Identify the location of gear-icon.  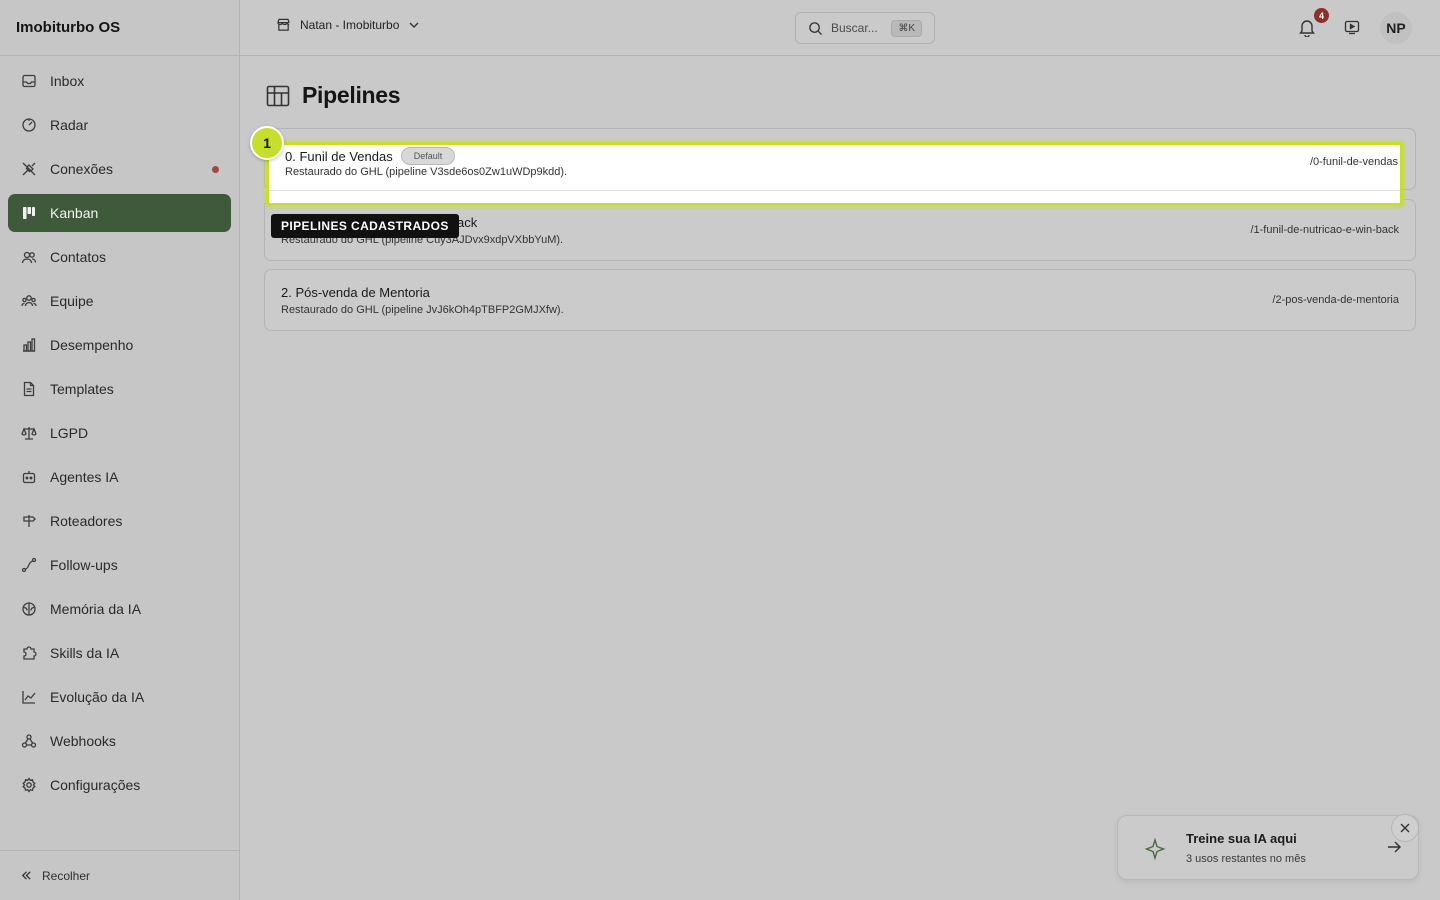
(29, 785).